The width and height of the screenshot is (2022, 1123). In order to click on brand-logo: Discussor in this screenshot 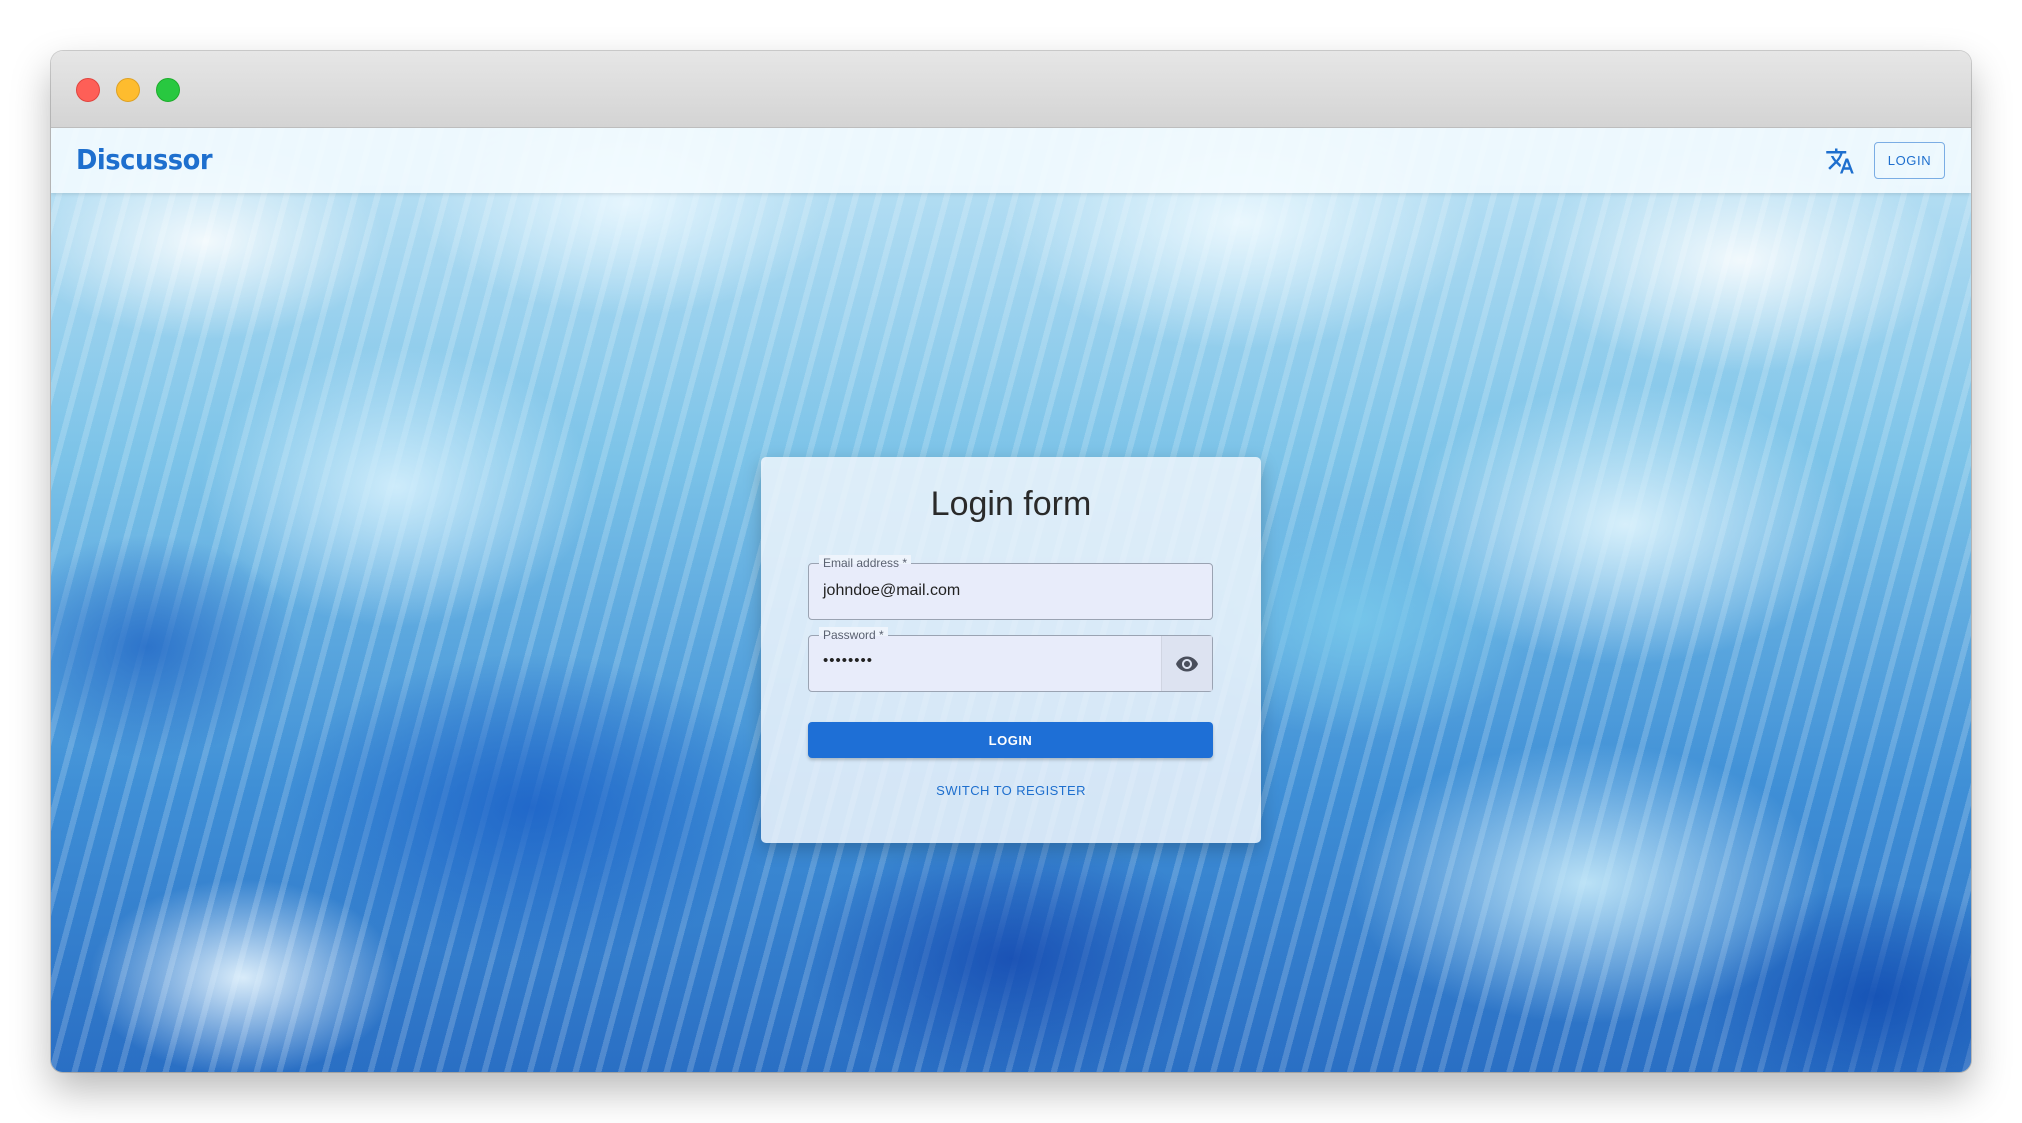, I will do `click(144, 159)`.